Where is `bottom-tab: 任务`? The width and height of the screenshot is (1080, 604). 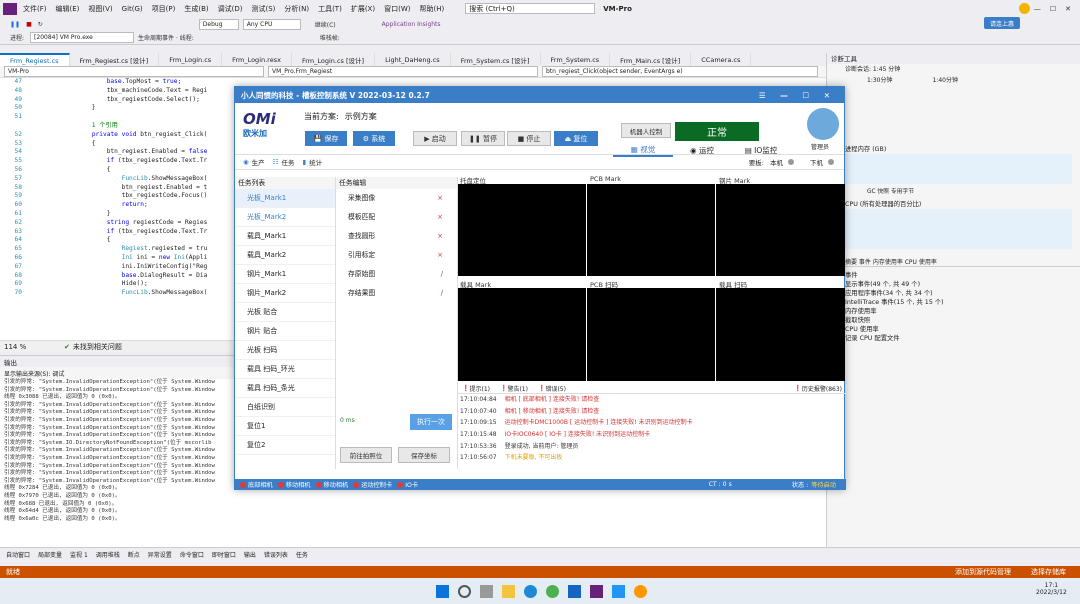 bottom-tab: 任务 is located at coordinates (302, 554).